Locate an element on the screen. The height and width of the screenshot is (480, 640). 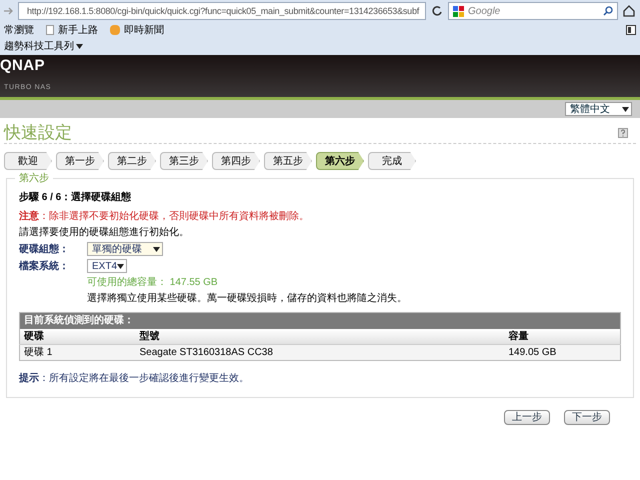
home-icon is located at coordinates (629, 11).